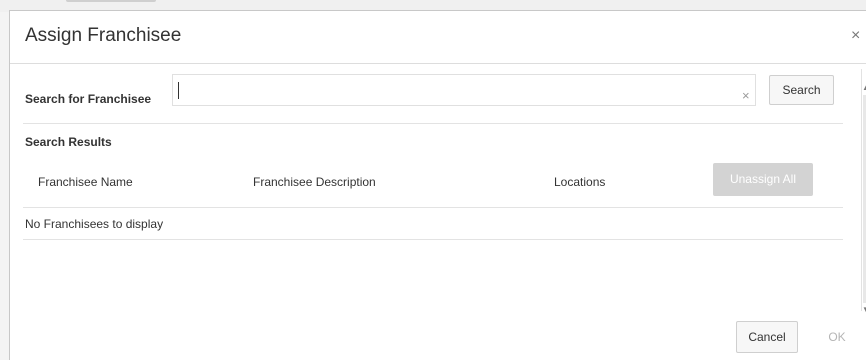  What do you see at coordinates (433, 207) in the screenshot?
I see `table-header-divider` at bounding box center [433, 207].